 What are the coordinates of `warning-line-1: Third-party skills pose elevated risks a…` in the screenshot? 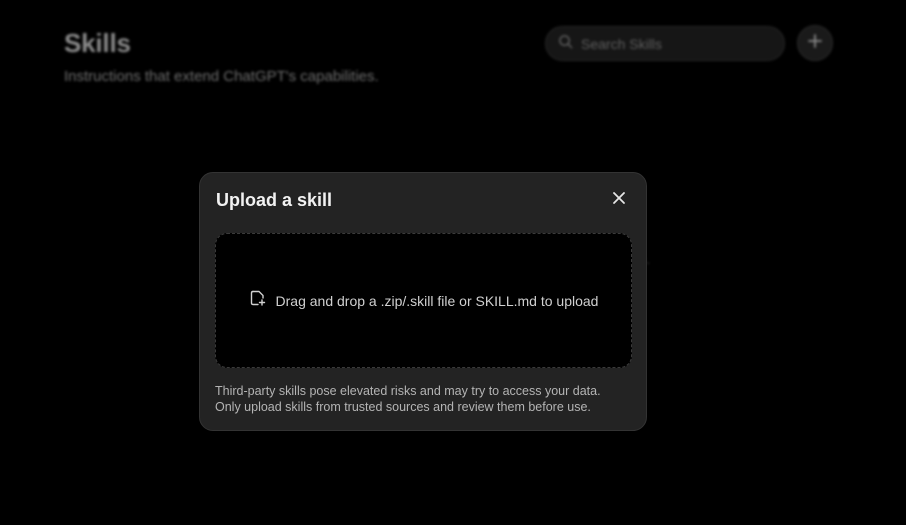 It's located at (408, 391).